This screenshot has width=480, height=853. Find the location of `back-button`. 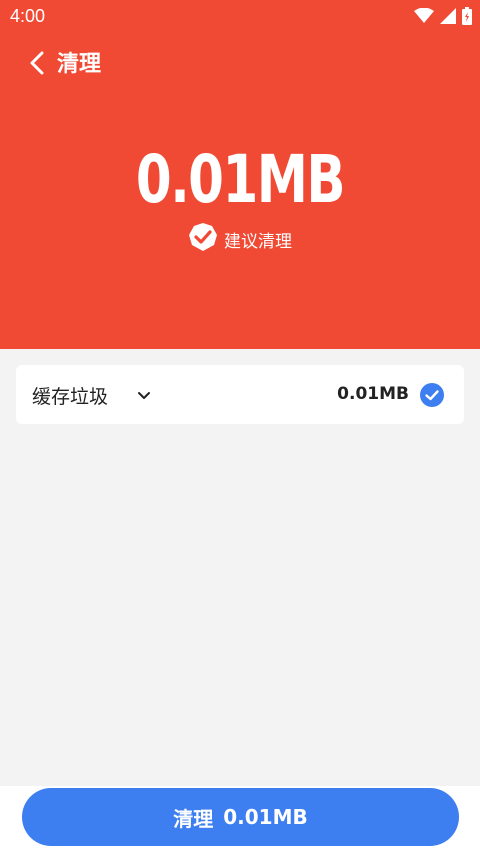

back-button is located at coordinates (37, 65).